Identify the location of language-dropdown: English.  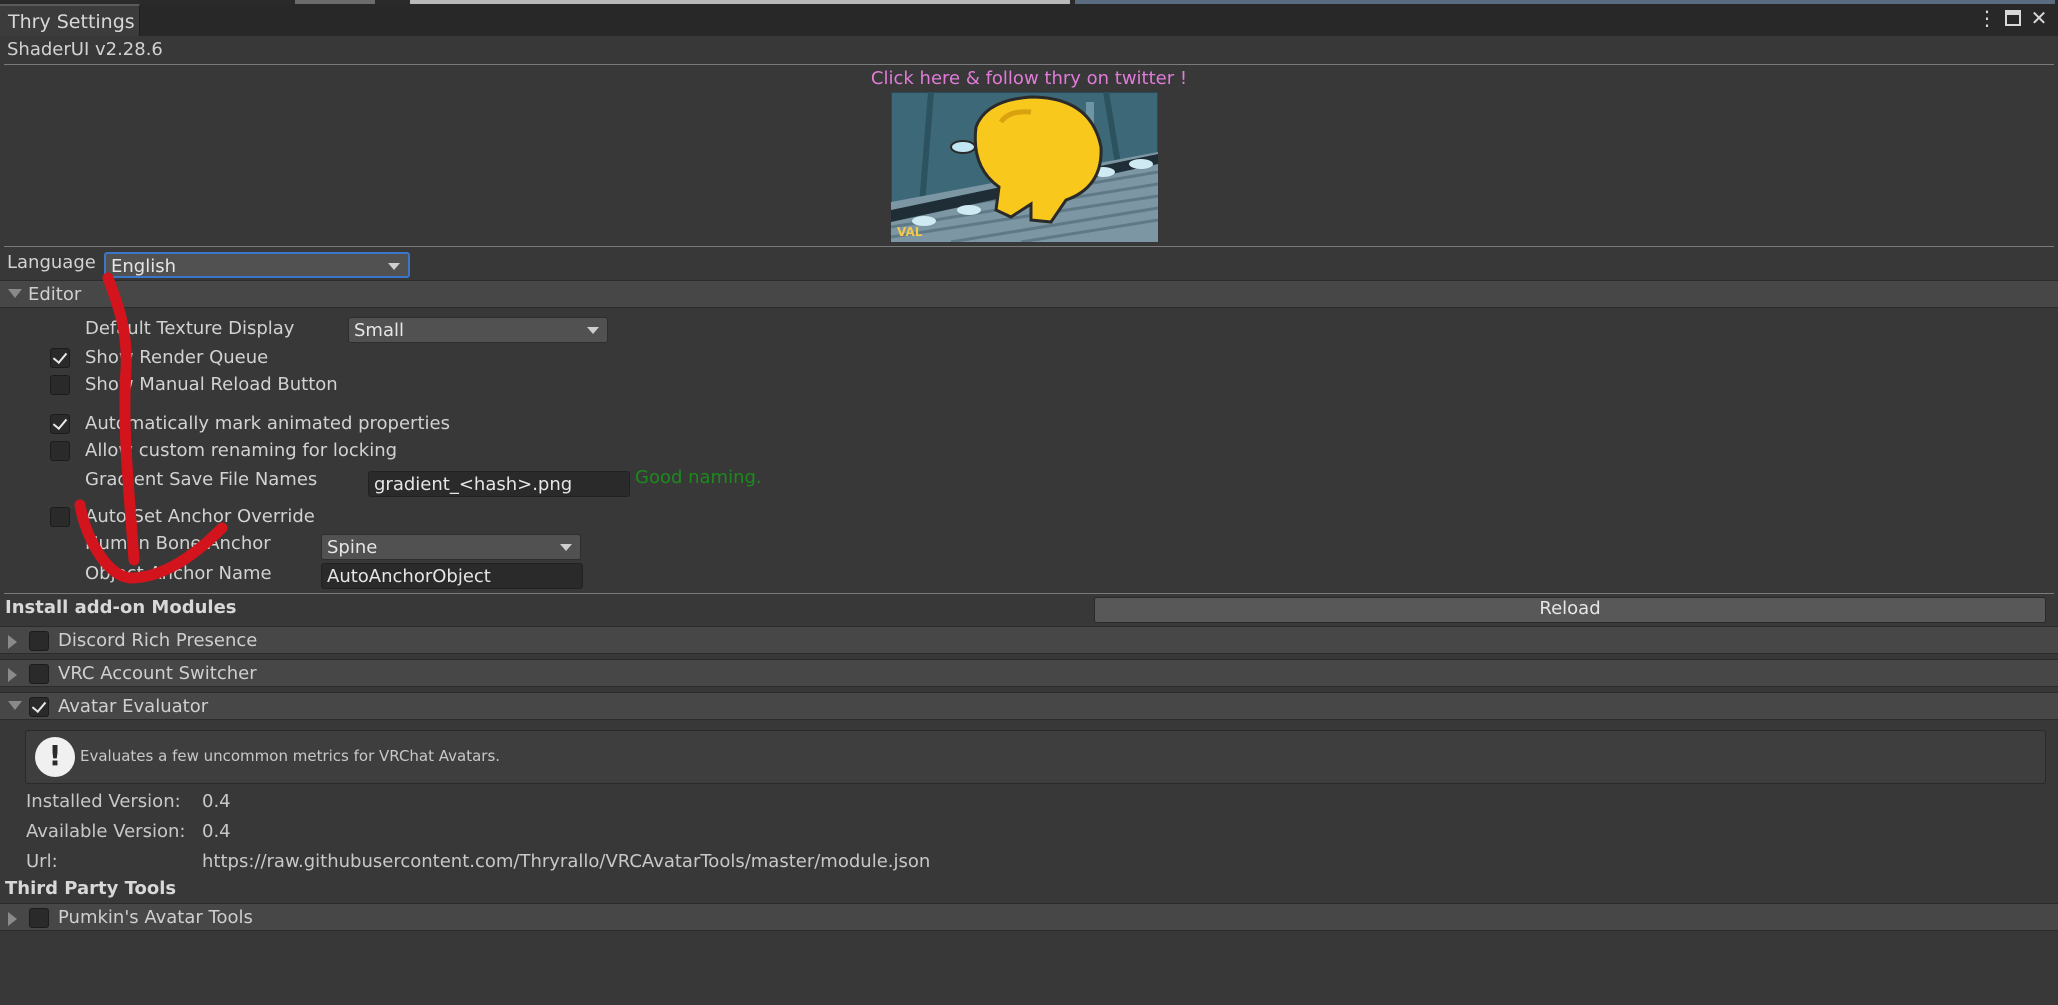
(257, 265).